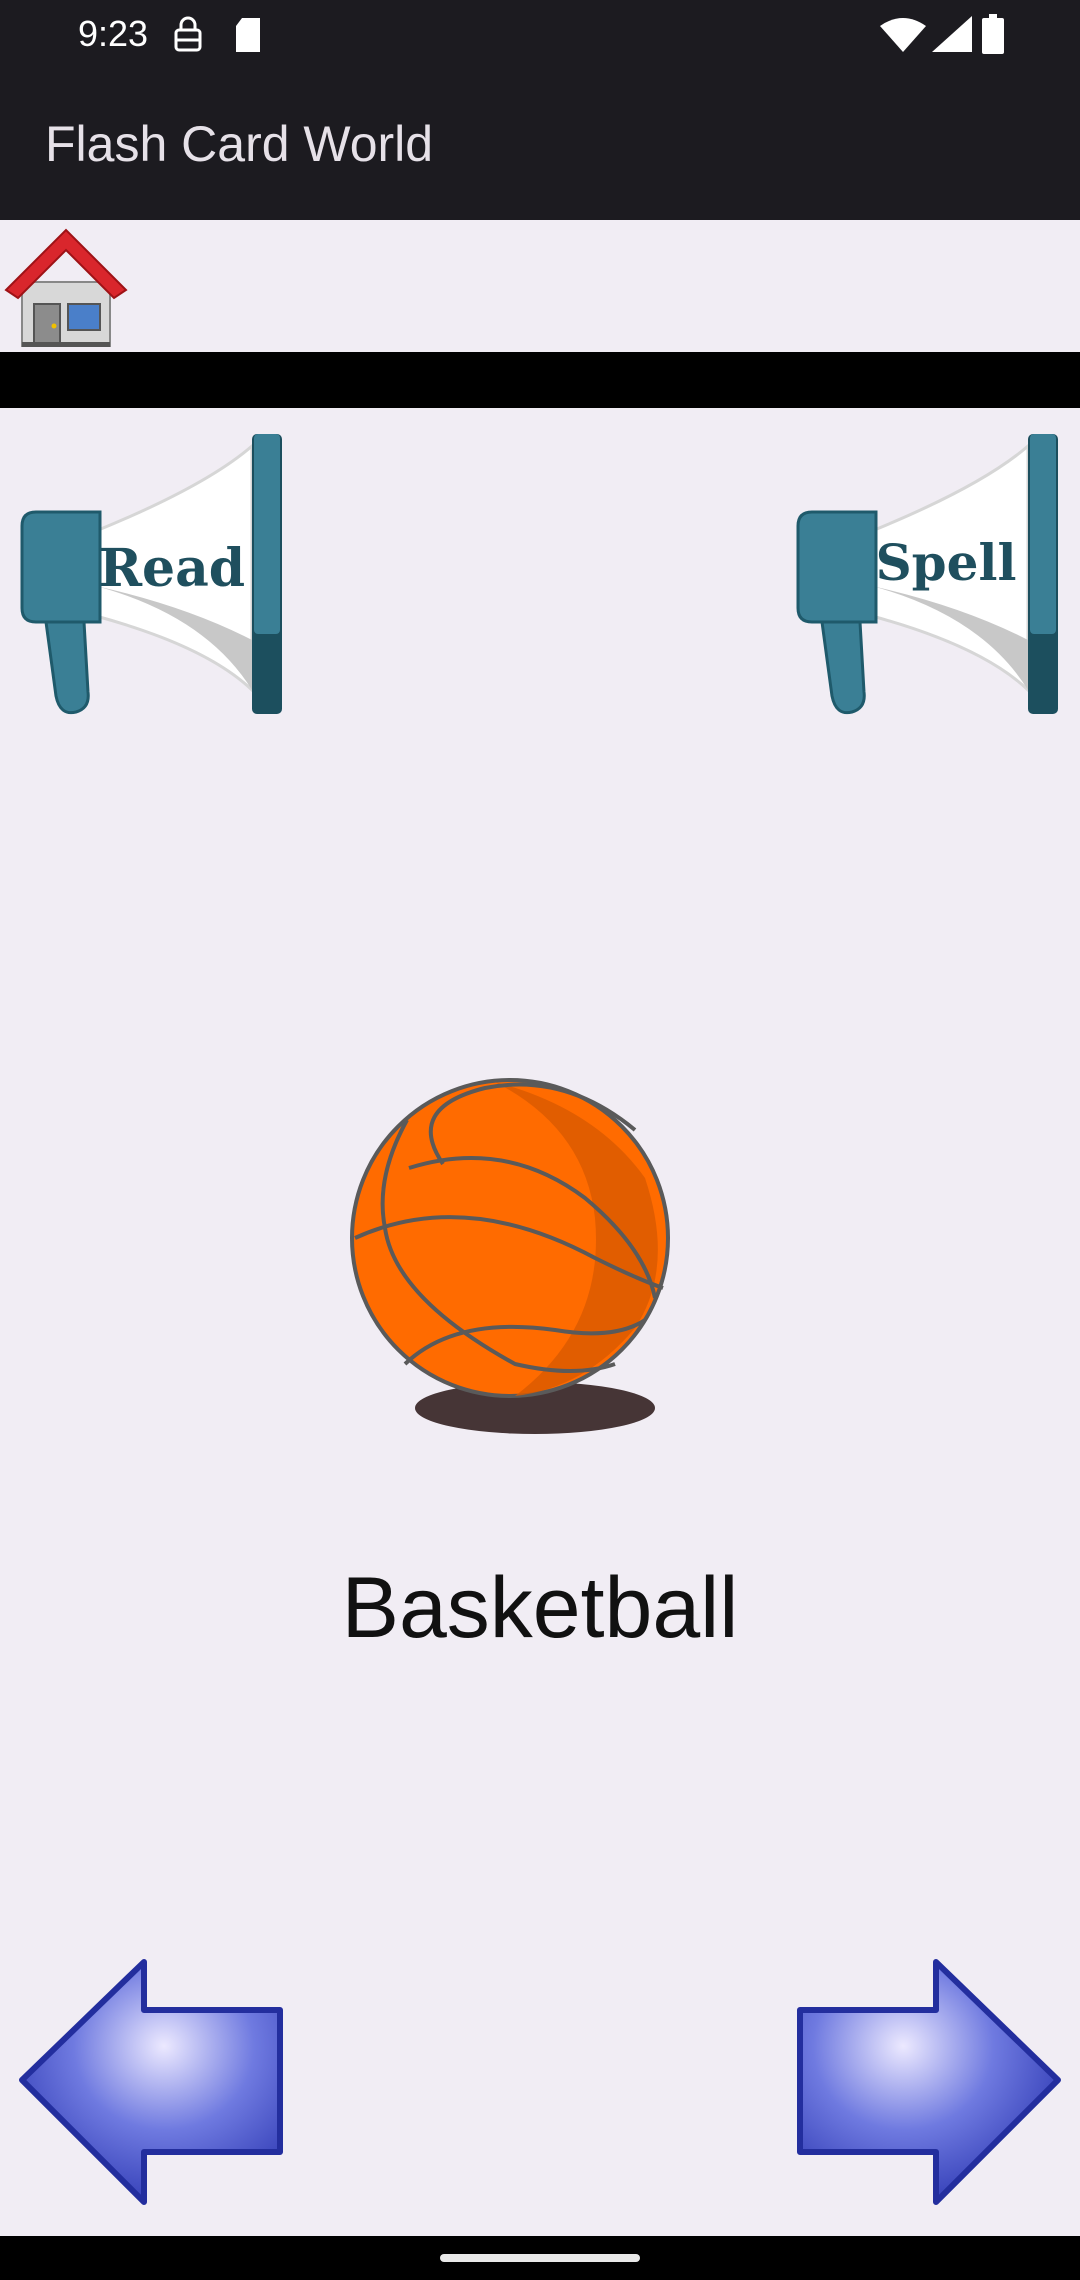  Describe the element at coordinates (540, 145) in the screenshot. I see `app-bar: Flash Card World` at that location.